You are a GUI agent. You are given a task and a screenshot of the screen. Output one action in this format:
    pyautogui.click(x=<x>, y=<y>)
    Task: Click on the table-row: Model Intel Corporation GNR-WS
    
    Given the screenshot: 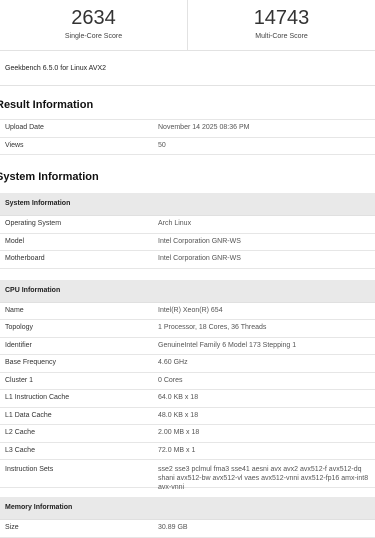 What is the action you would take?
    pyautogui.click(x=187, y=242)
    